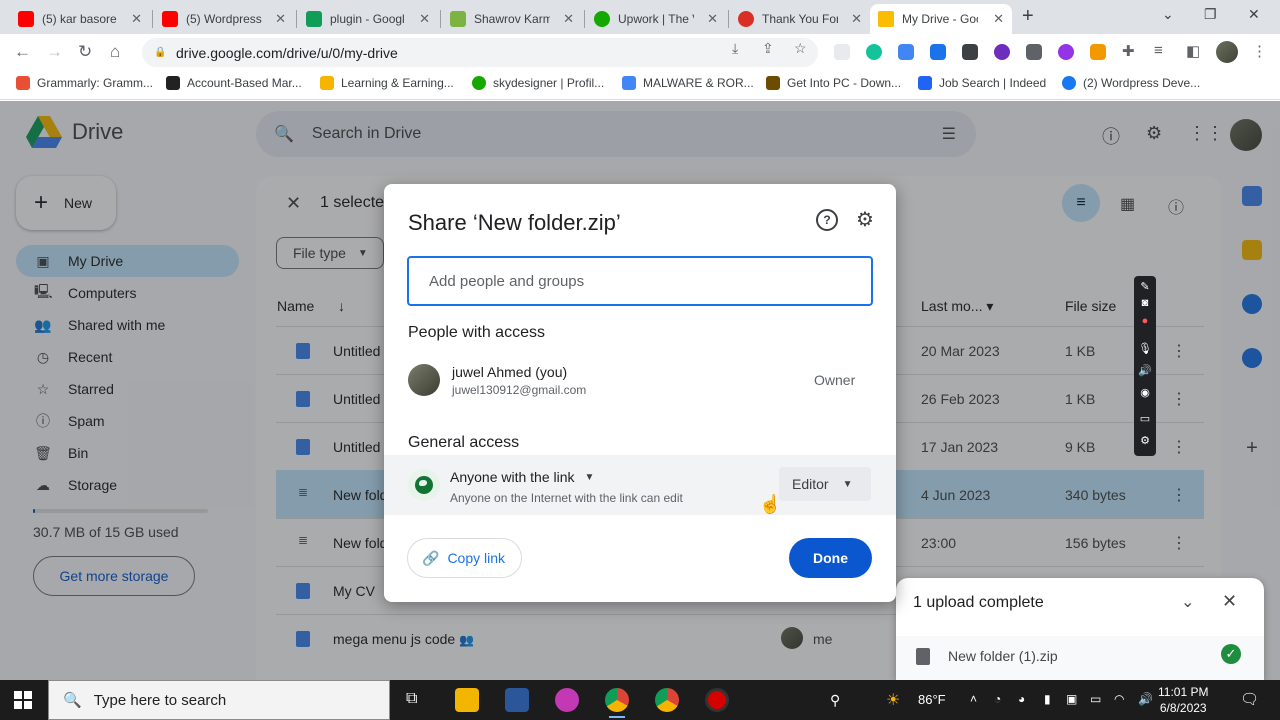  What do you see at coordinates (1193, 51) in the screenshot?
I see `sidebar-icon: ◧` at bounding box center [1193, 51].